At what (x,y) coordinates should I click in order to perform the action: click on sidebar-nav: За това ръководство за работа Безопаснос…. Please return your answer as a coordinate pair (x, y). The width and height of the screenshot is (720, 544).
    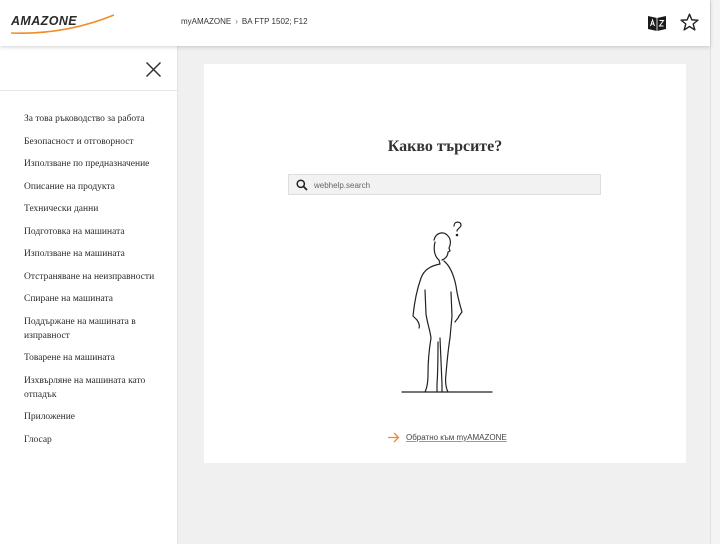
    Looking at the image, I should click on (99, 283).